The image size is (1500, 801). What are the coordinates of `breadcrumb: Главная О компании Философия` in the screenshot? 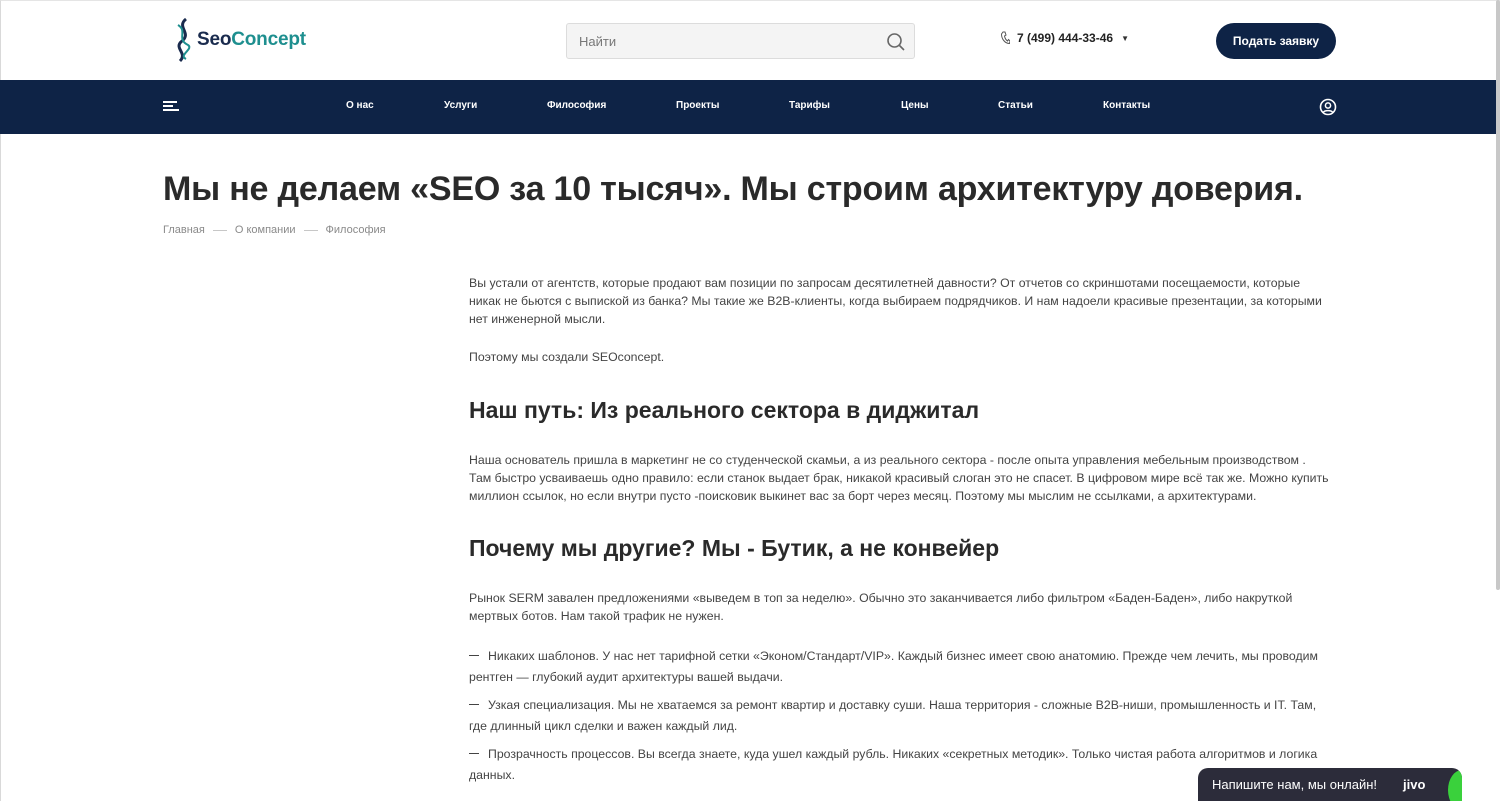 It's located at (274, 230).